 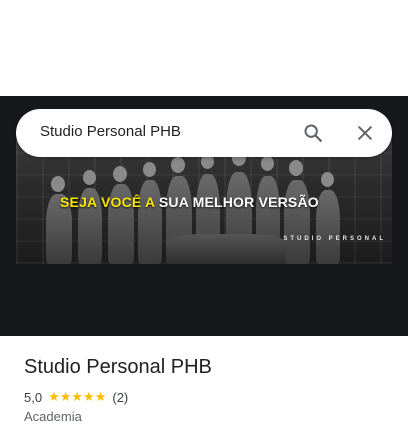 What do you see at coordinates (236, 202) in the screenshot?
I see `slogan-rest: SUA MELHOR VERSÃO` at bounding box center [236, 202].